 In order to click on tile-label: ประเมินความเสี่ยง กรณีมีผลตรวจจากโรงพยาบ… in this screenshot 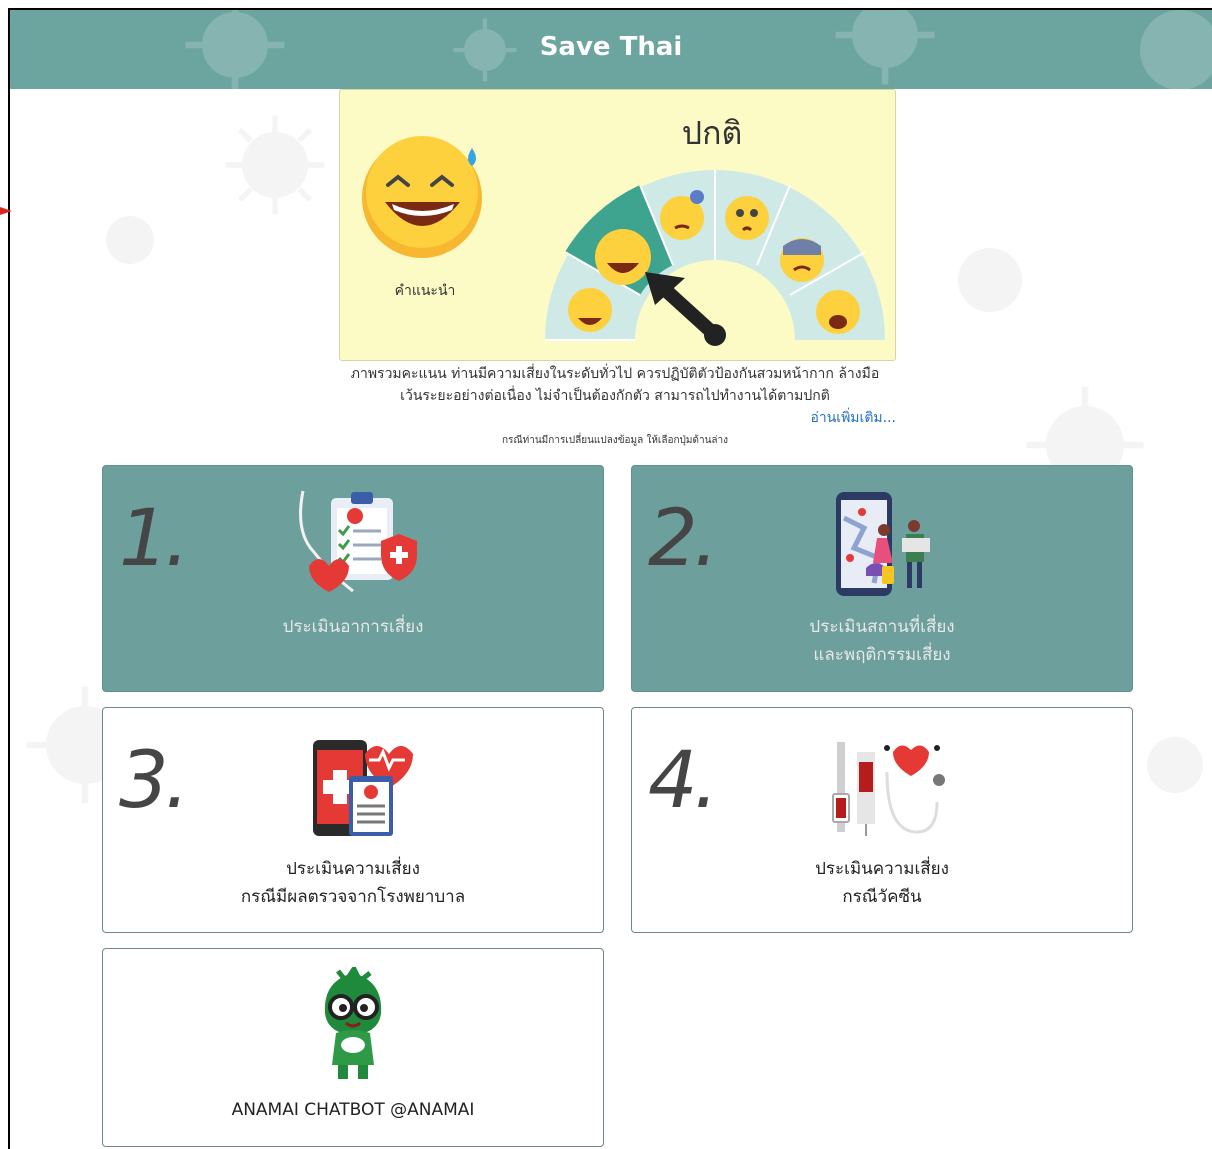, I will do `click(353, 883)`.